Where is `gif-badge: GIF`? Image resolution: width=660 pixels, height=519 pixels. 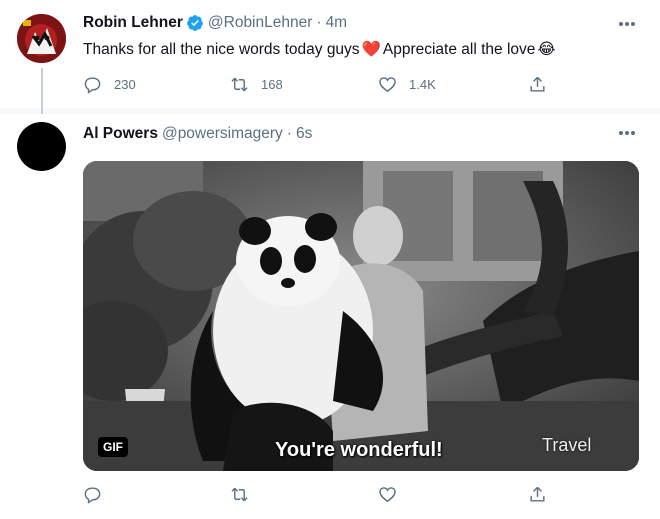
gif-badge: GIF is located at coordinates (113, 447).